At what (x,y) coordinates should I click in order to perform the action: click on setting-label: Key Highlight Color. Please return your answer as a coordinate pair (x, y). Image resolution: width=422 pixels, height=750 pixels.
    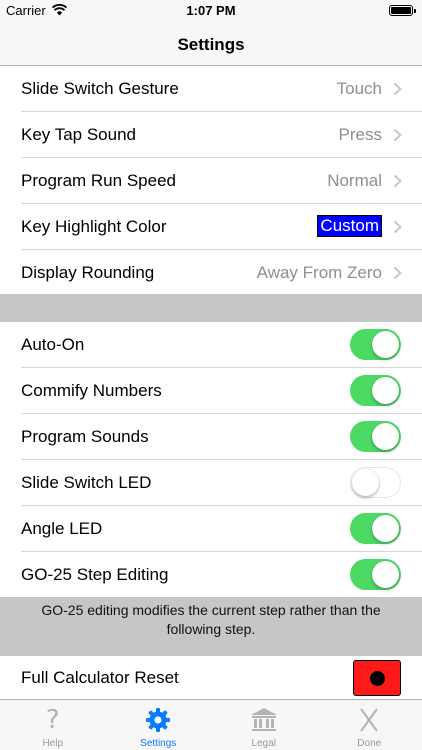
    Looking at the image, I should click on (94, 226).